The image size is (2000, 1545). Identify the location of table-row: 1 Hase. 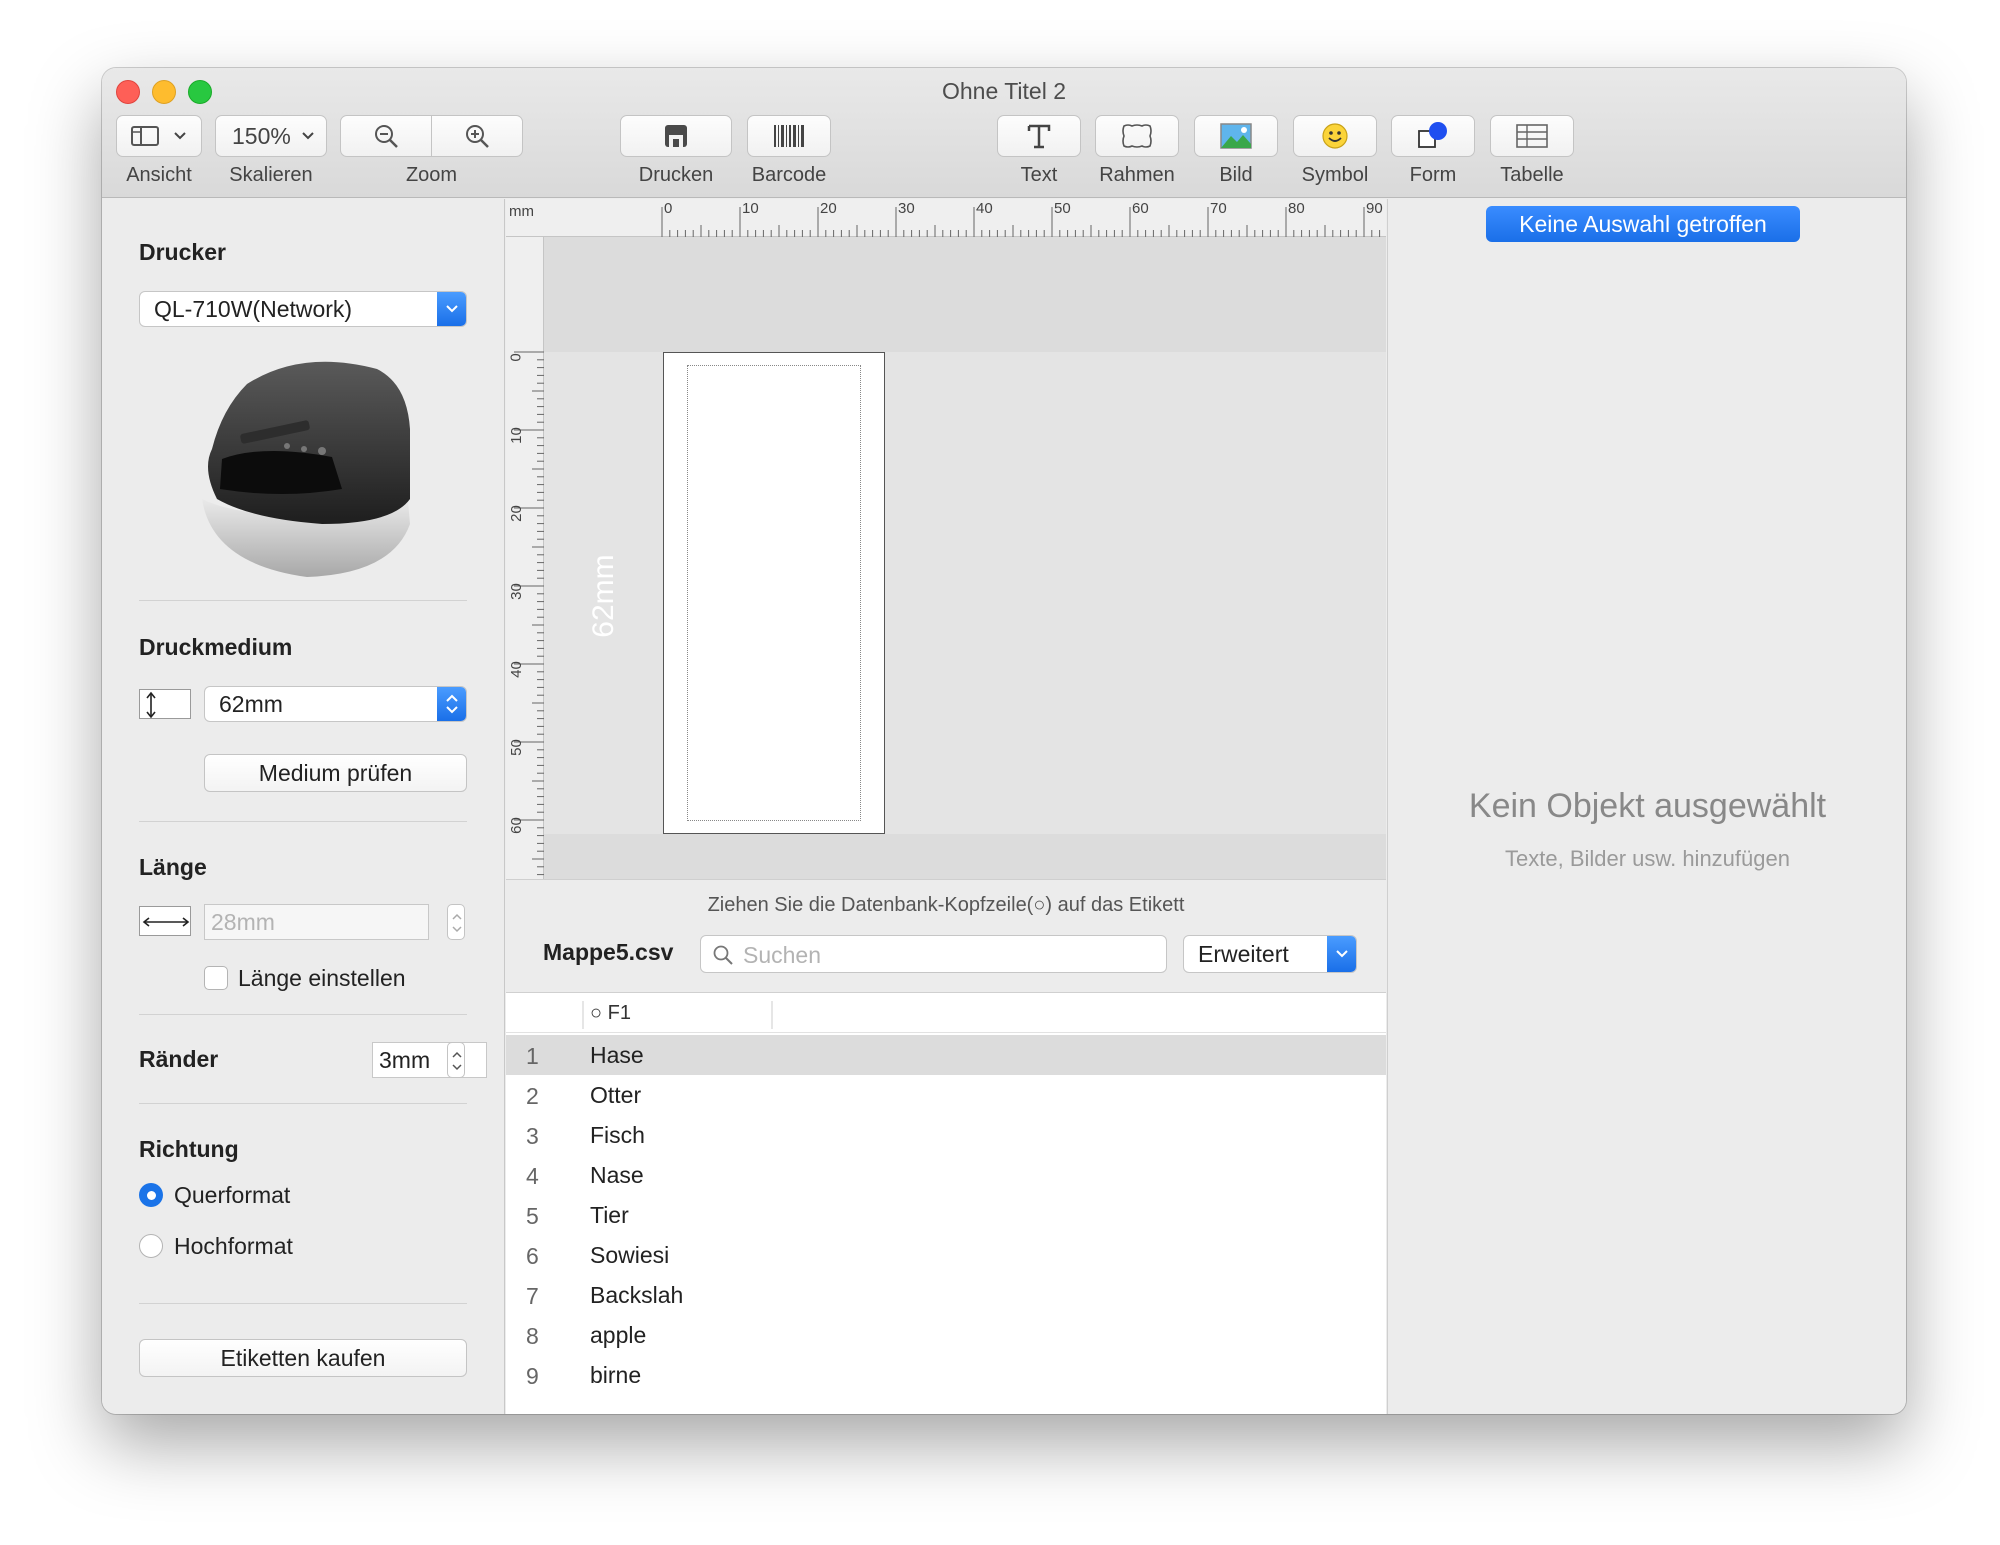
(946, 1055).